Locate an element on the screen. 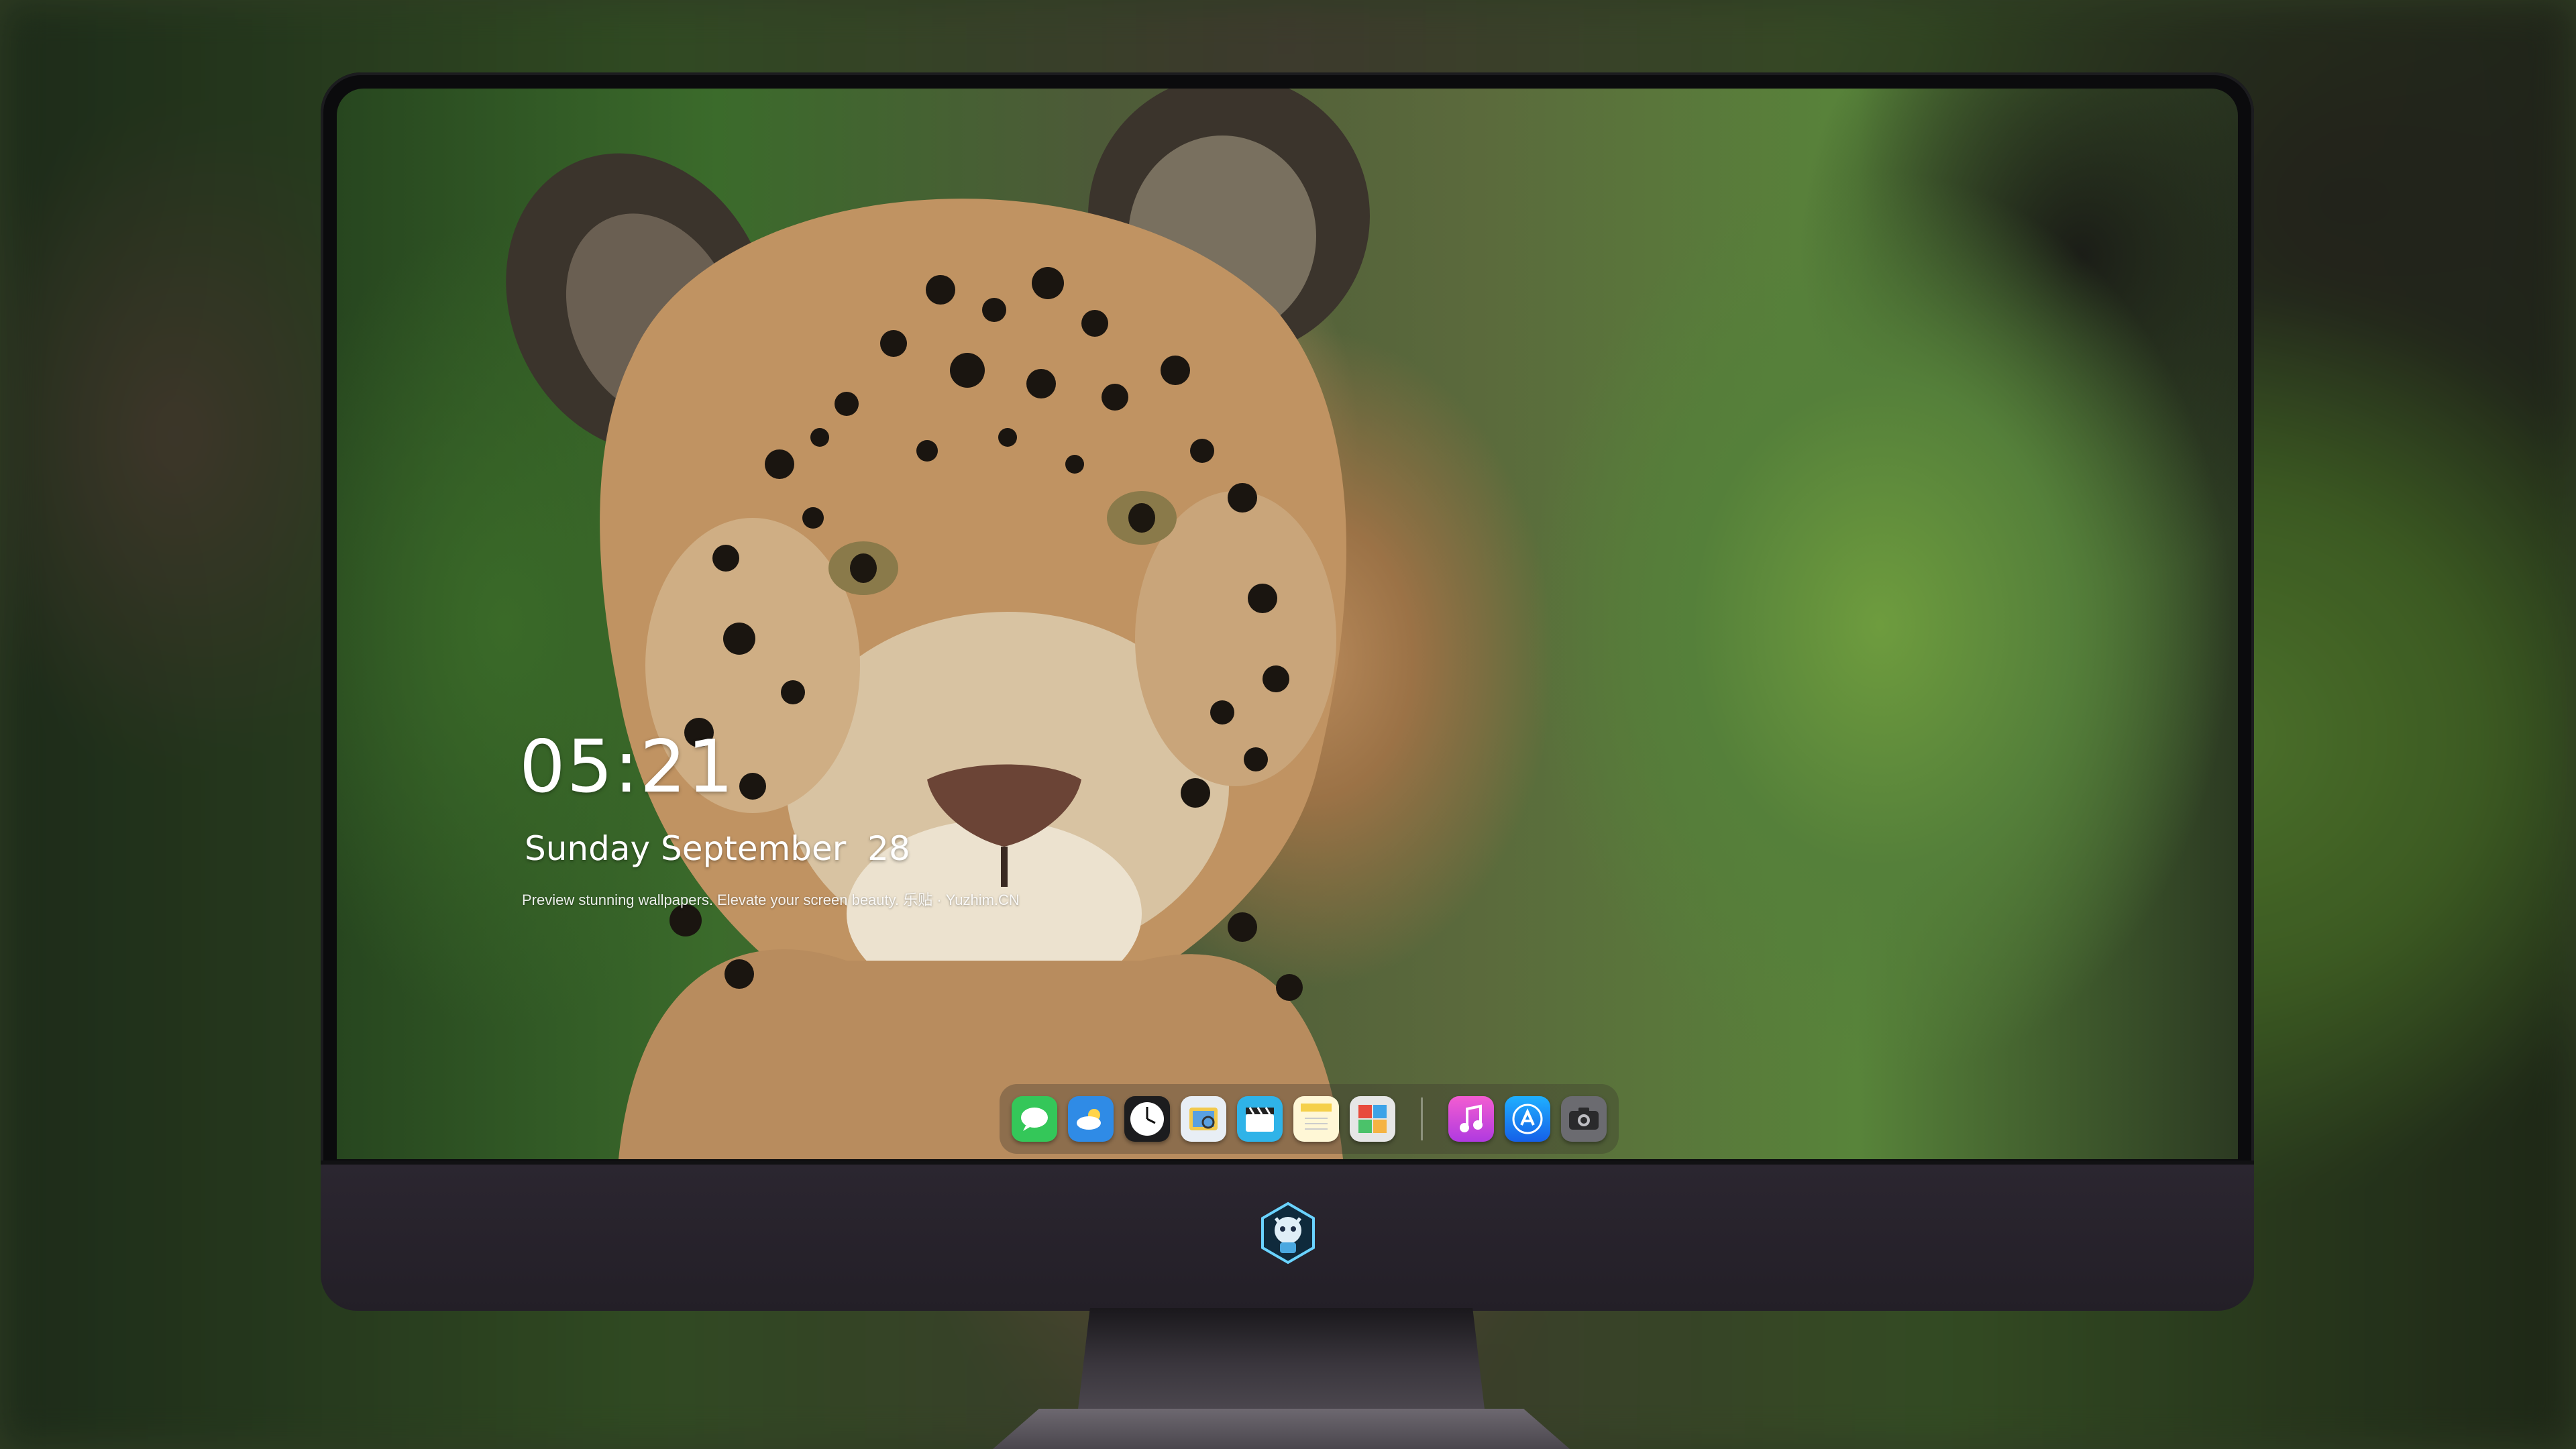 The width and height of the screenshot is (2576, 1449). monitor-chin is located at coordinates (1287, 1236).